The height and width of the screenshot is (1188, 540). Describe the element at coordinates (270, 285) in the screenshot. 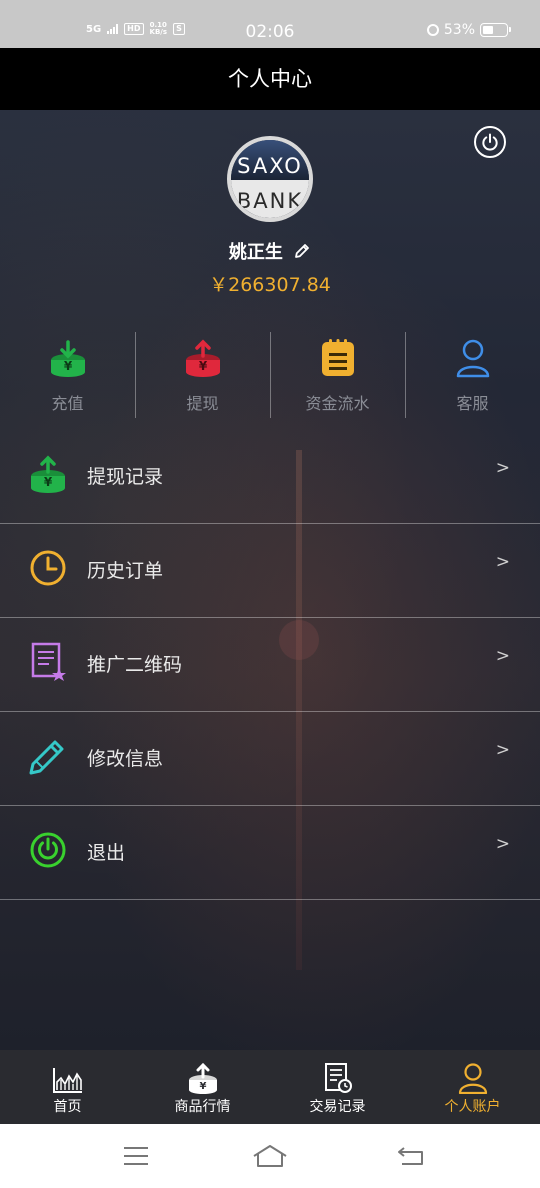

I see `account-balance: ￥266307.84` at that location.